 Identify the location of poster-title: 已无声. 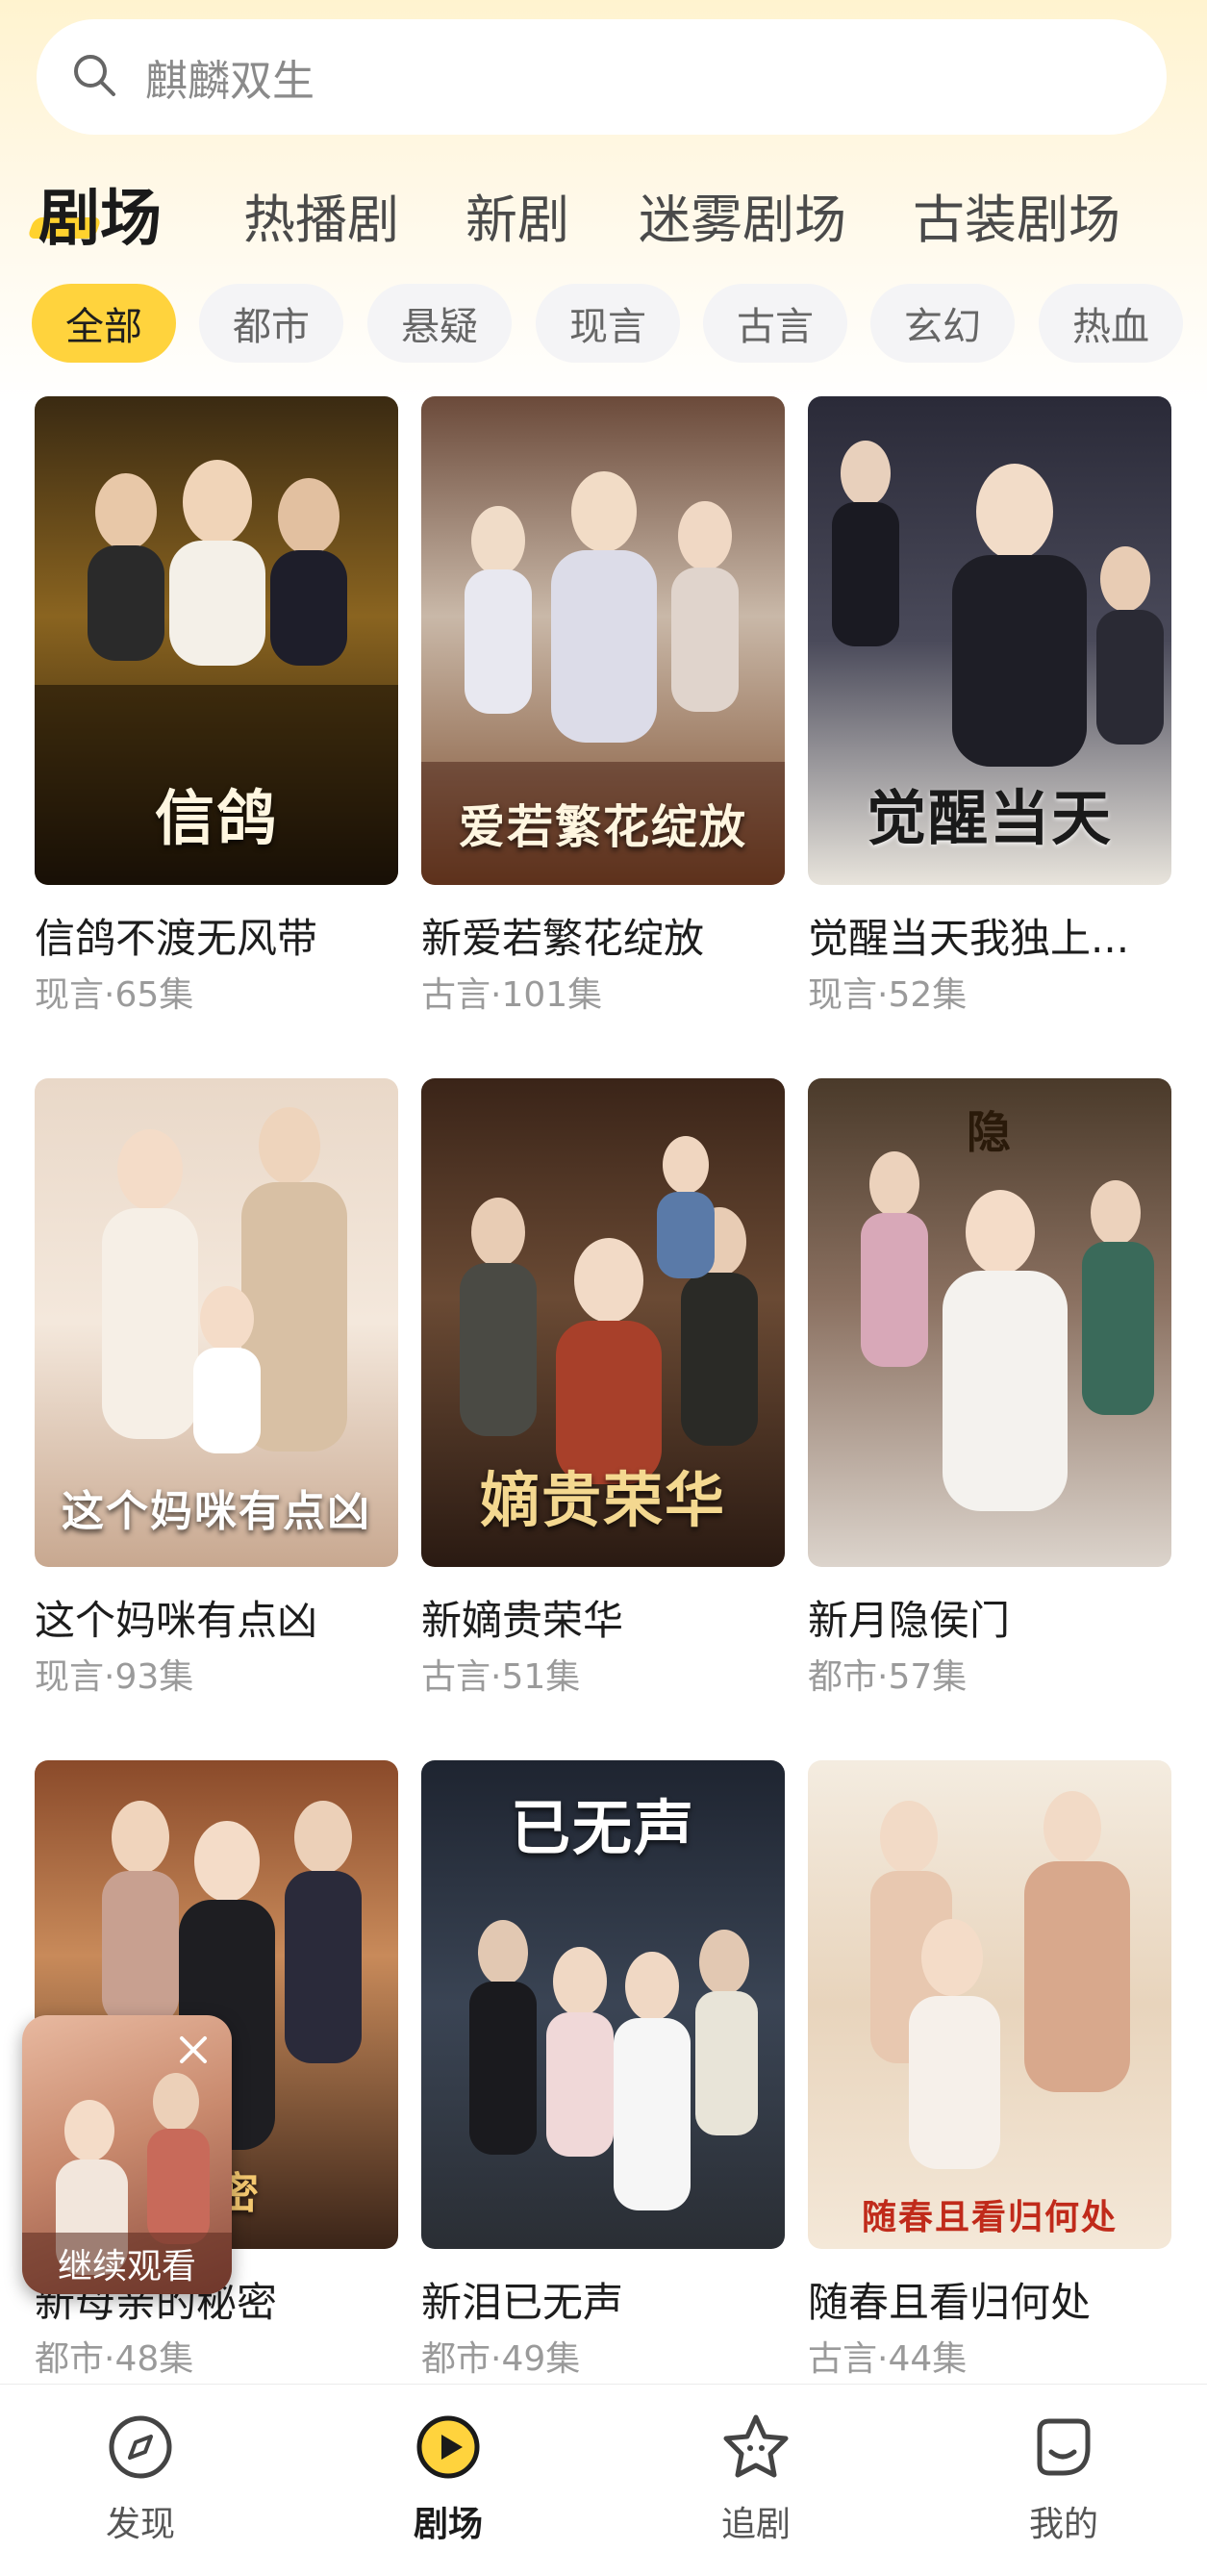
(603, 1828).